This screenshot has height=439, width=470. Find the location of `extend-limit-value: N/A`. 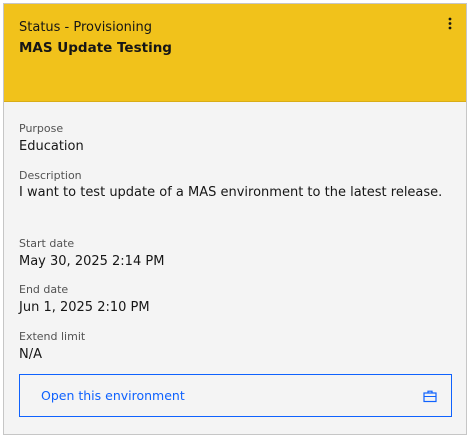

extend-limit-value: N/A is located at coordinates (30, 354).